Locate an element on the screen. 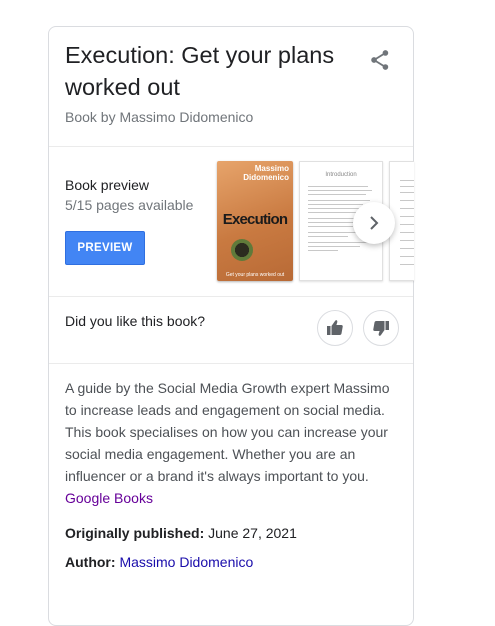 This screenshot has height=626, width=495. feedback-question: Did you like this book? is located at coordinates (135, 321).